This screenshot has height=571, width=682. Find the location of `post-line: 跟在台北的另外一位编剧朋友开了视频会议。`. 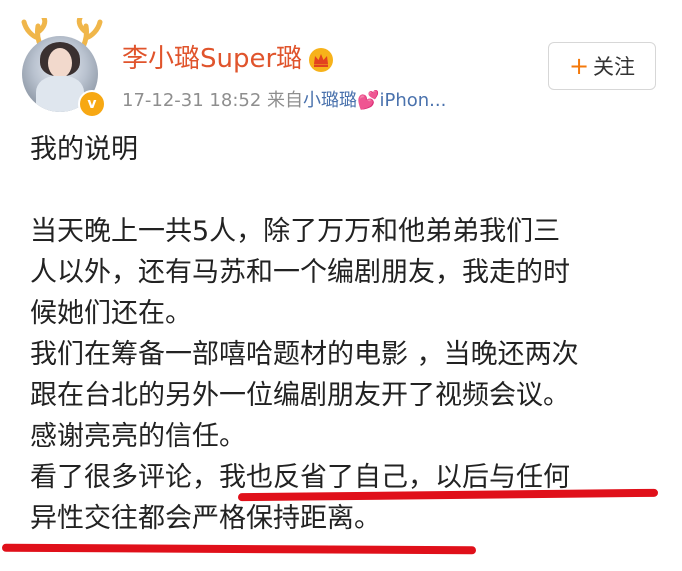

post-line: 跟在台北的另外一位编剧朋友开了视频会议。 is located at coordinates (300, 395).